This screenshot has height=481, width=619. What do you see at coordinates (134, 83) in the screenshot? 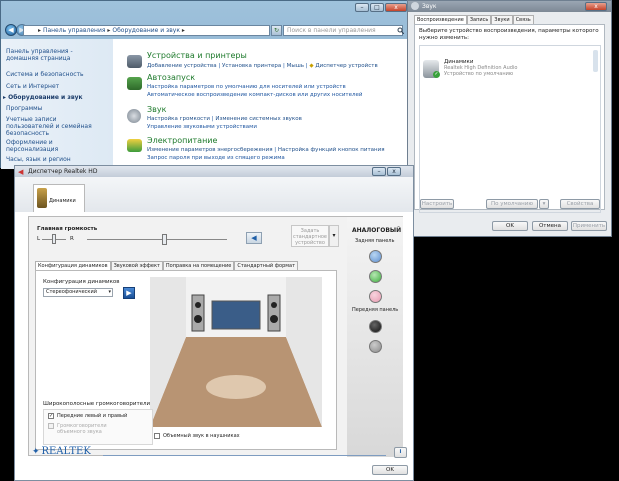
I see `autoplay-icon` at bounding box center [134, 83].